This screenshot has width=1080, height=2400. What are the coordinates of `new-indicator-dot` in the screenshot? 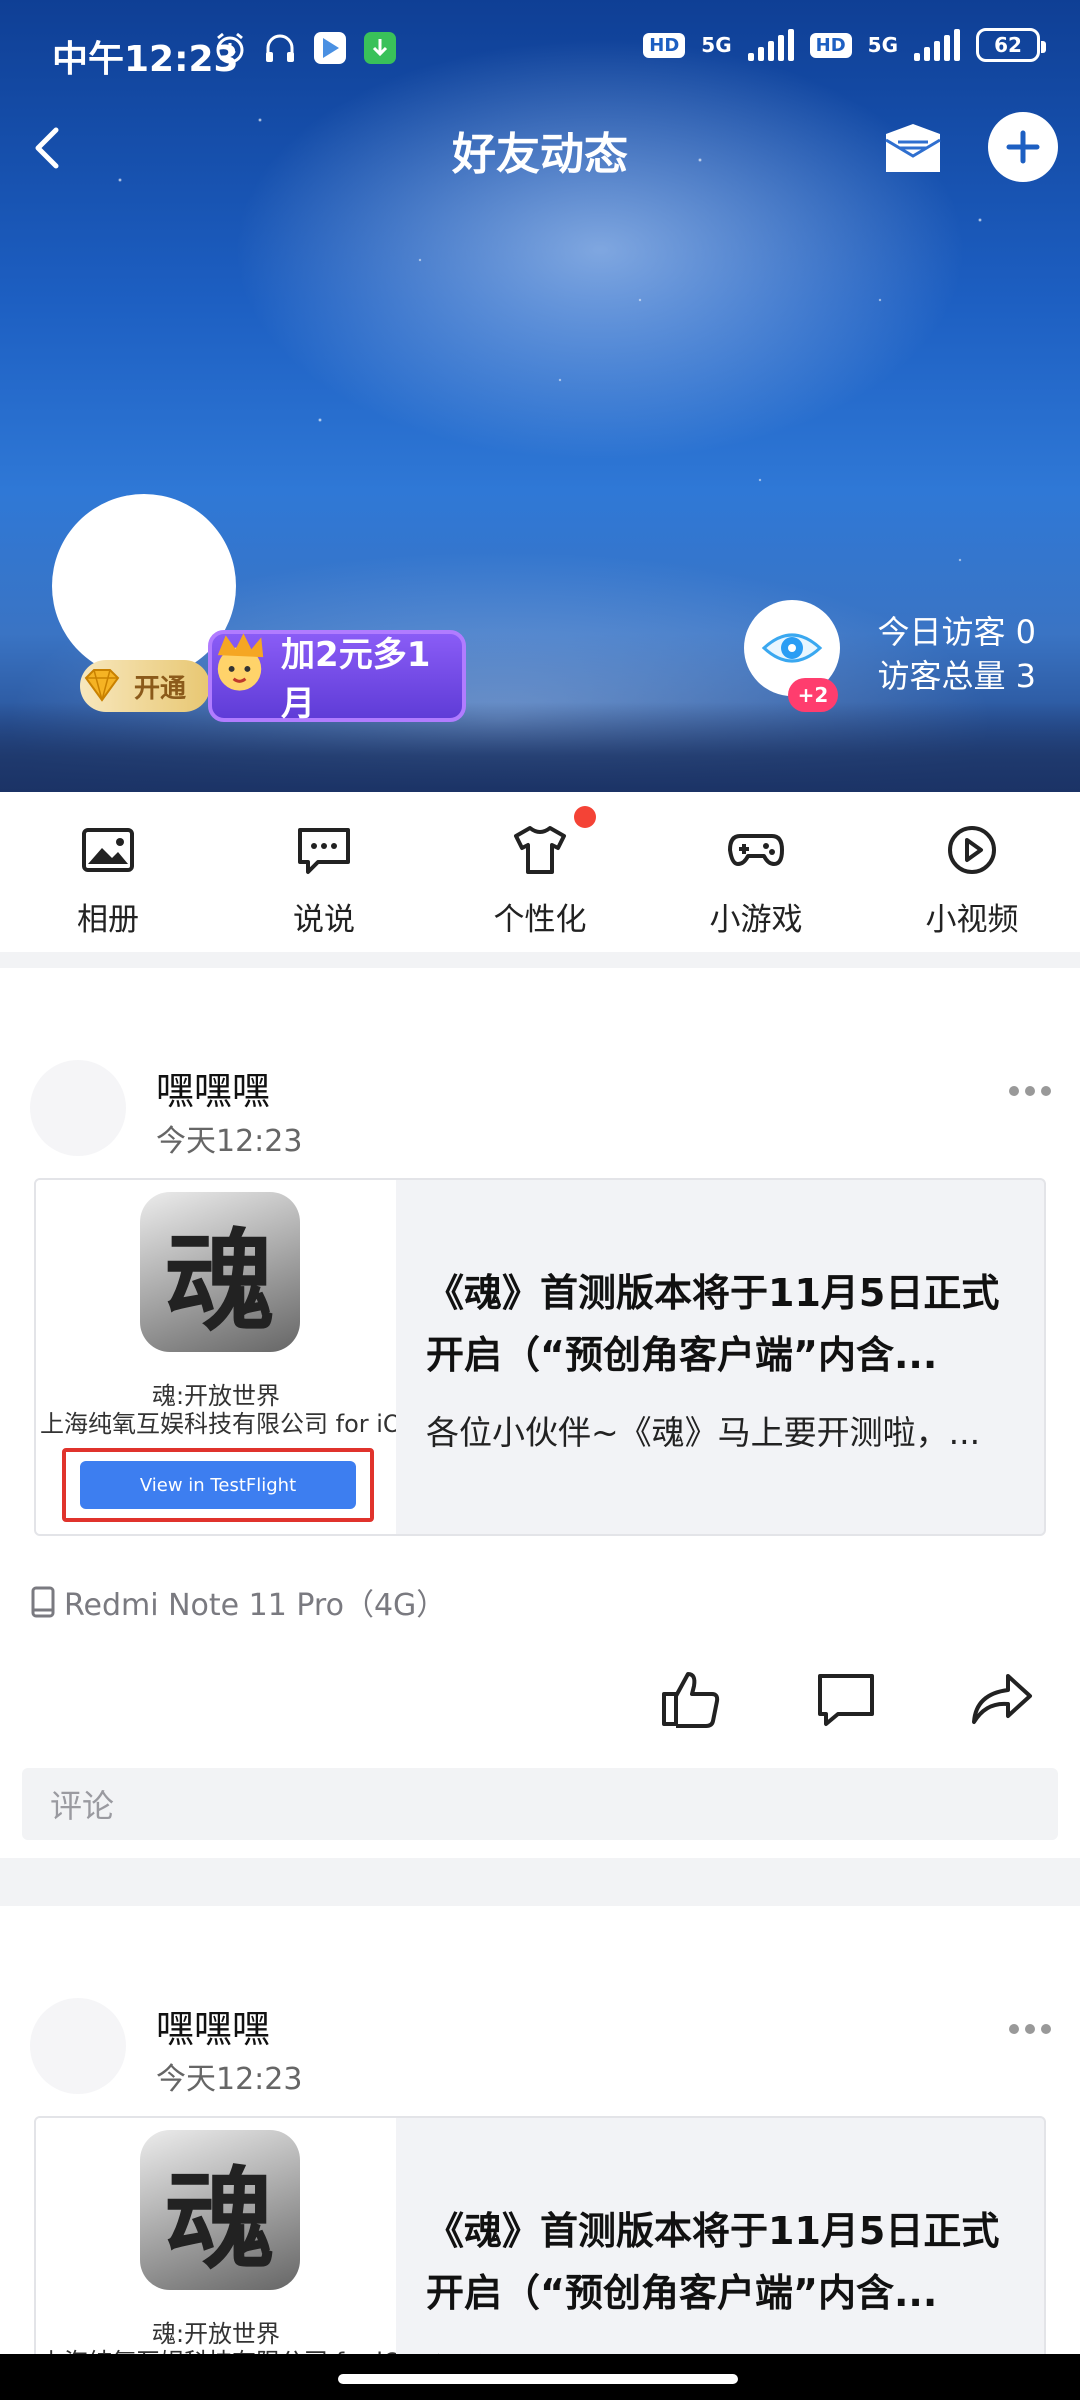 It's located at (585, 817).